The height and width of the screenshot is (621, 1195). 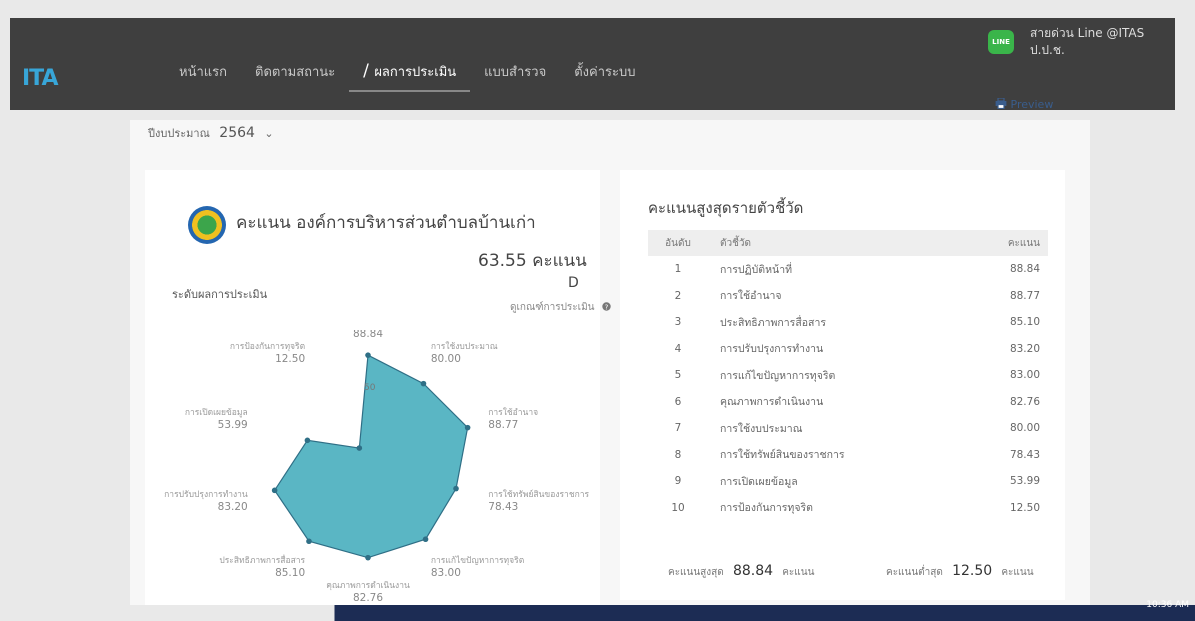 I want to click on rank-cell: 9, so click(x=678, y=481).